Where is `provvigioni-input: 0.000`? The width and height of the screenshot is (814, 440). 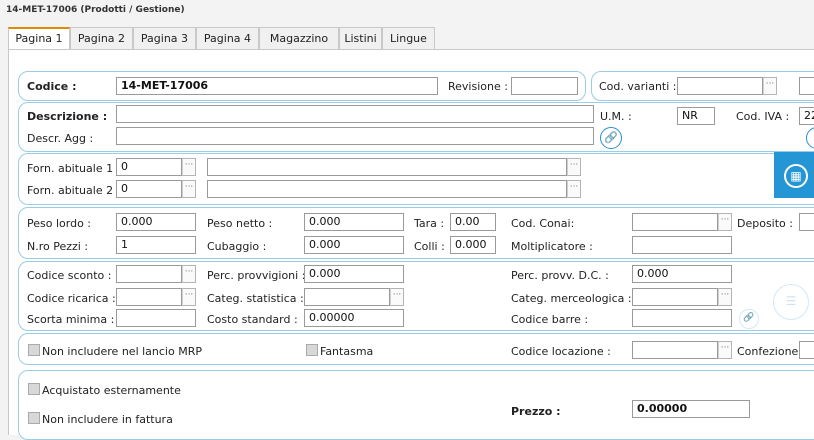
provvigioni-input: 0.000 is located at coordinates (354, 274).